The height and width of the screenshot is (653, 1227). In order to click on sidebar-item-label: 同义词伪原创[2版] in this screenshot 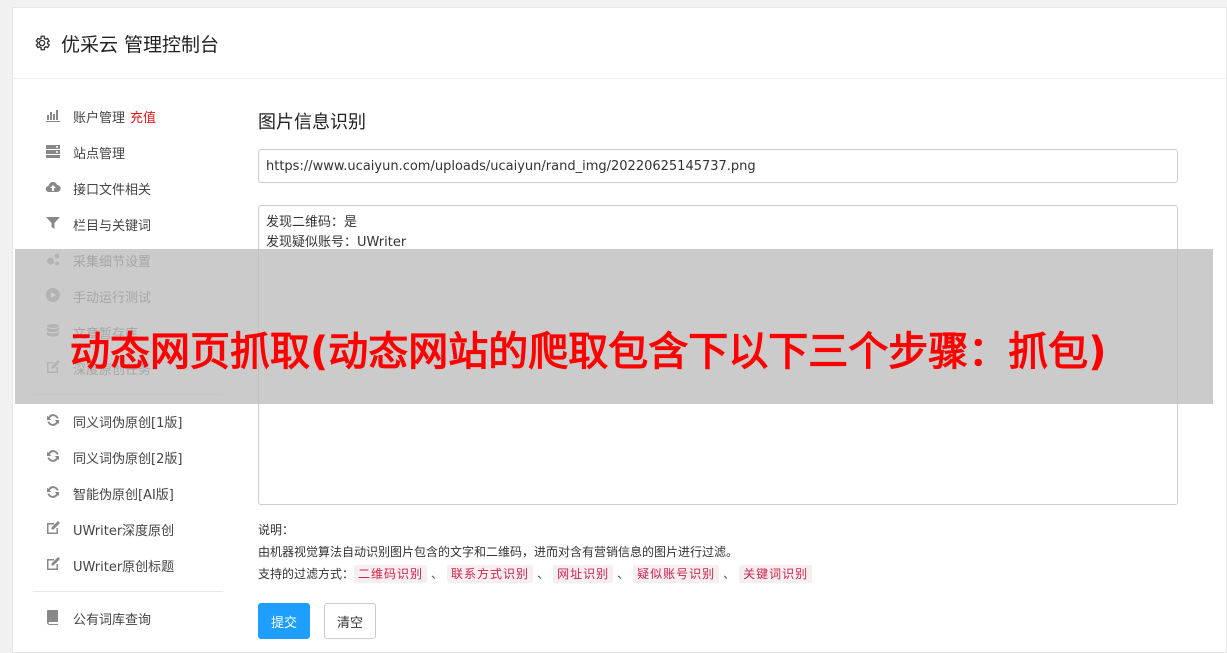, I will do `click(128, 459)`.